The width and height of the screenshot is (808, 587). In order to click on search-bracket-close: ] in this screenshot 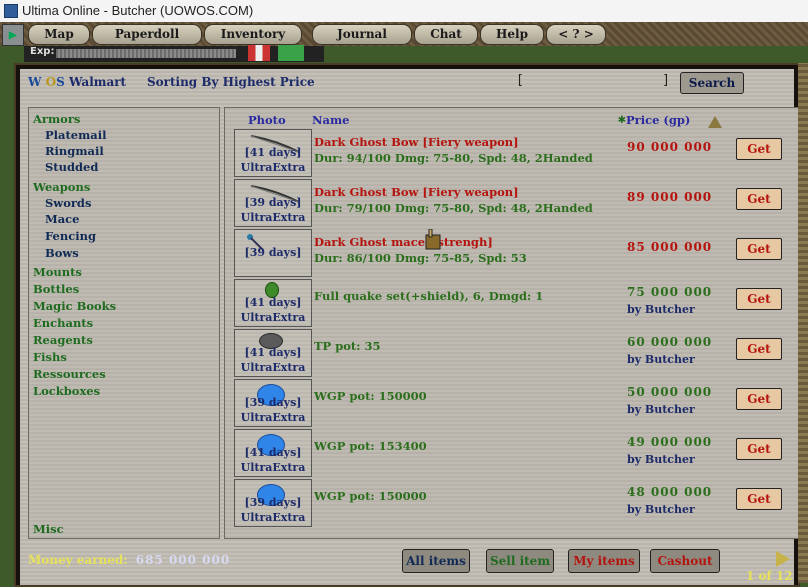, I will do `click(666, 80)`.